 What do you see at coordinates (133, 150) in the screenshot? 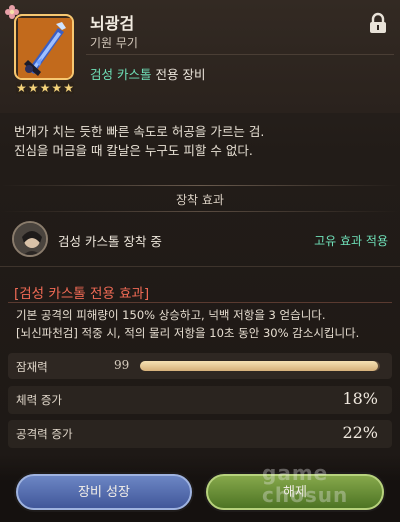
I see `description-line: 진심을 머금을 때 칼날은 누구도 피할 수 없다.` at bounding box center [133, 150].